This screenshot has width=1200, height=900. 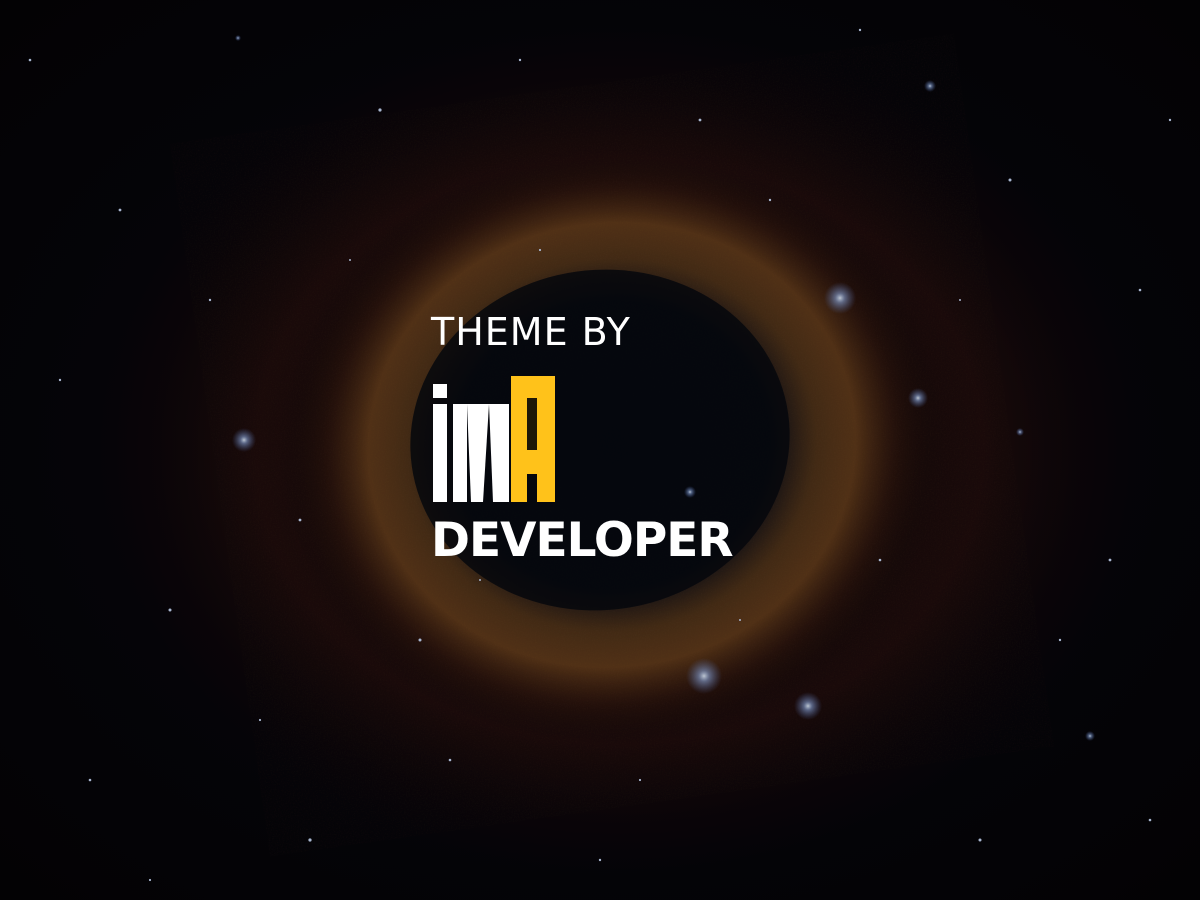 What do you see at coordinates (601, 440) in the screenshot?
I see `brand-block: THEME BY DEVELOPER` at bounding box center [601, 440].